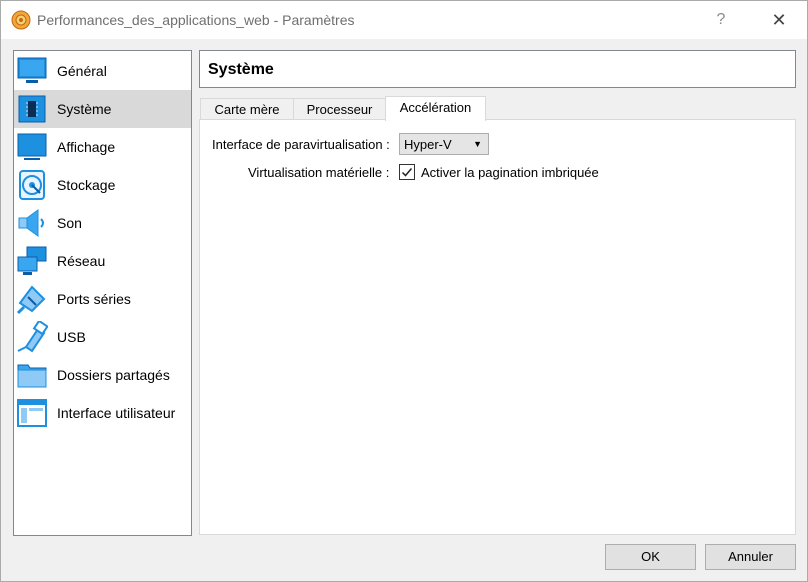 This screenshot has height=582, width=808. I want to click on page-title: Système, so click(241, 69).